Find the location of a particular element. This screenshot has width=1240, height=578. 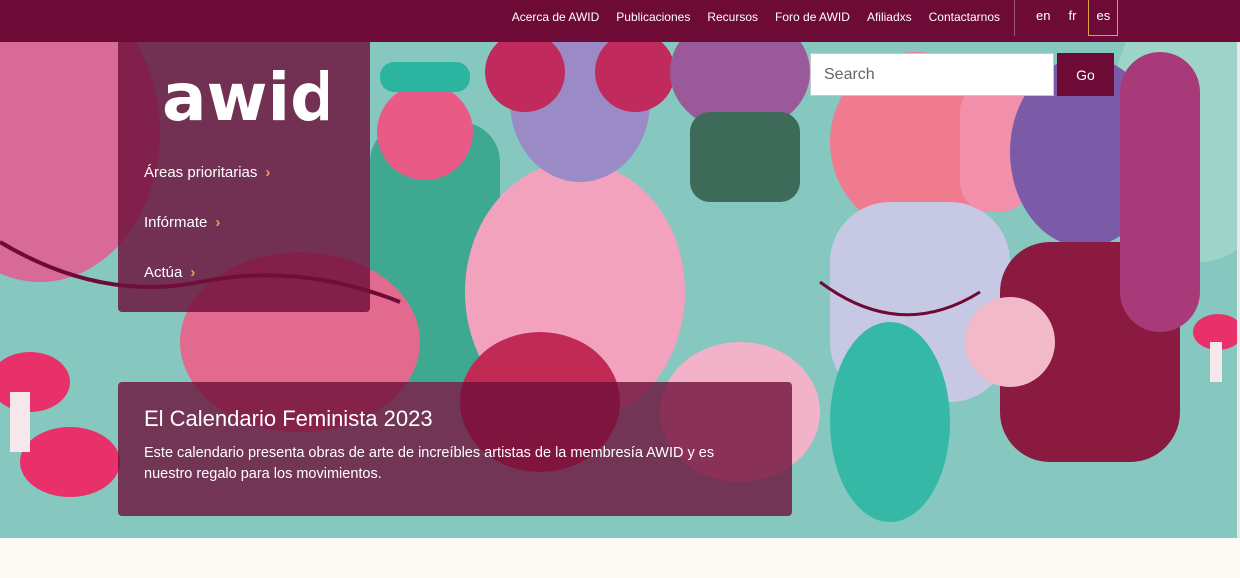

svg-text: awid is located at coordinates (245, 96).